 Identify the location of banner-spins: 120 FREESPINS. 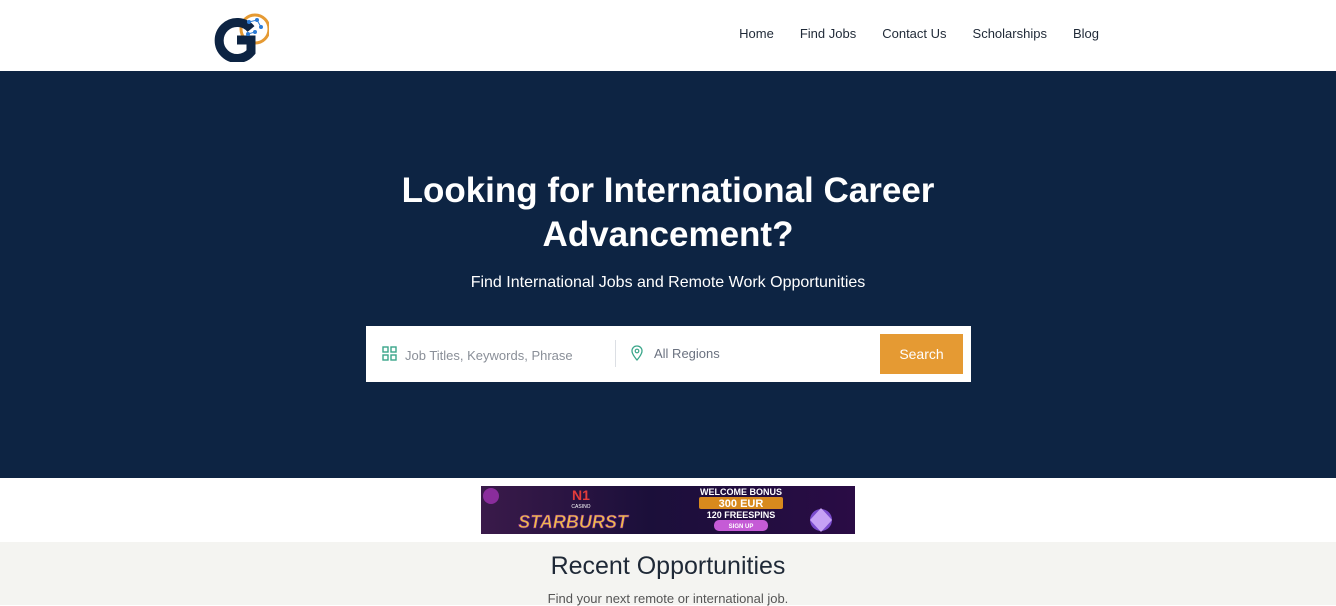
(741, 515).